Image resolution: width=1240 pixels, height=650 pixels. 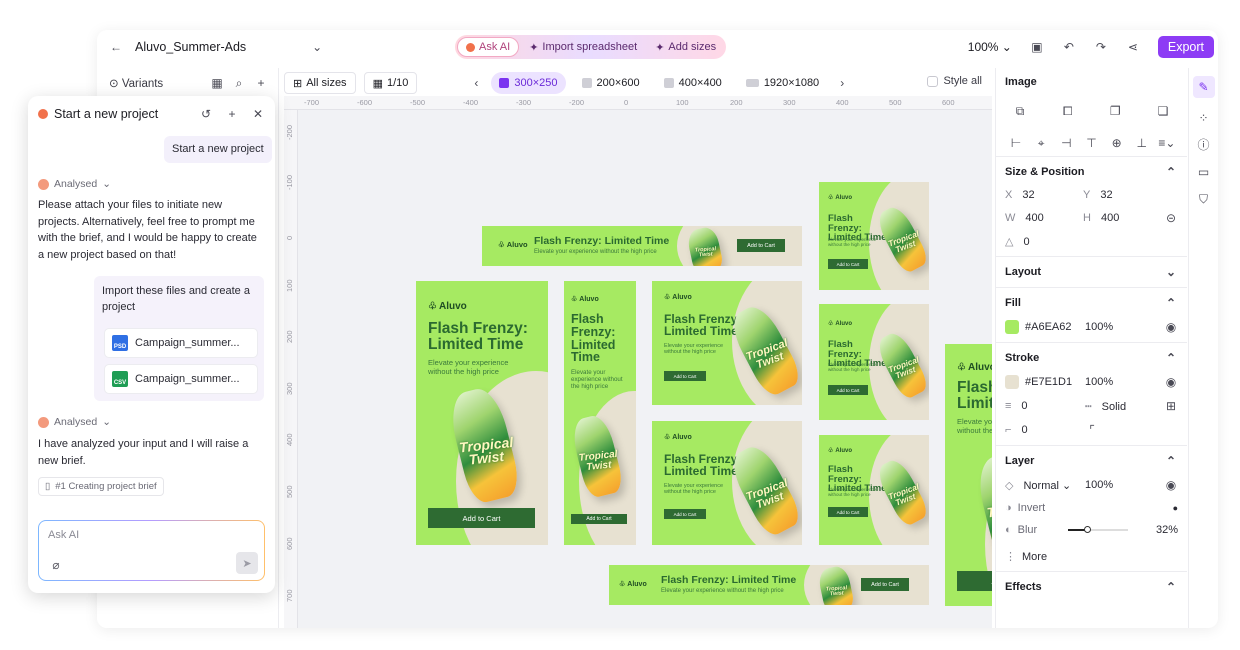 I want to click on info-icon: ⓘ, so click(x=1204, y=145).